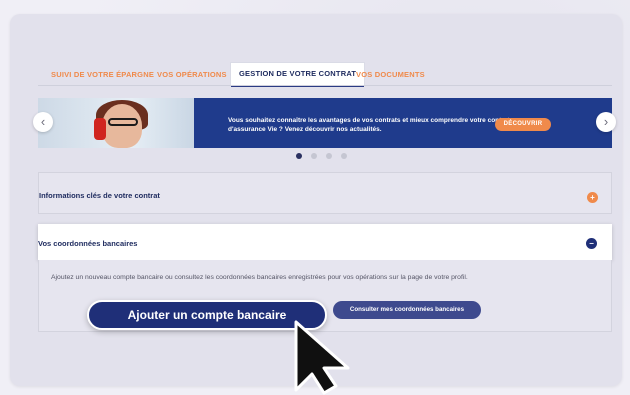 The height and width of the screenshot is (395, 630). Describe the element at coordinates (192, 74) in the screenshot. I see `tab-vos-operations: VOS OPÉRATIONS` at that location.